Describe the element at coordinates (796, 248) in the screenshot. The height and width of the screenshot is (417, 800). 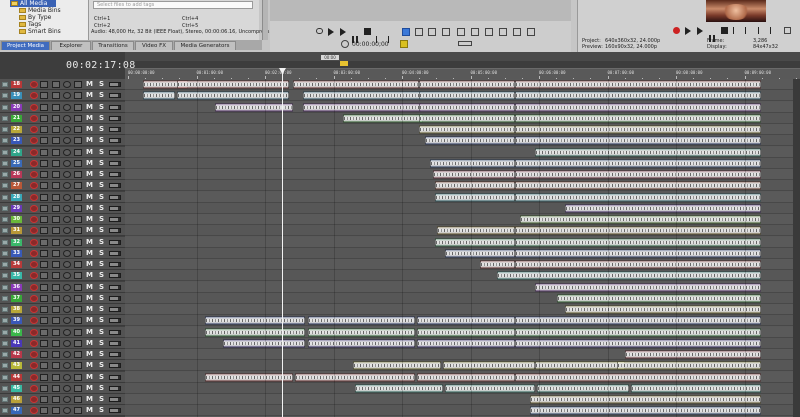
I see `timeline-vertical-scrollbar` at that location.